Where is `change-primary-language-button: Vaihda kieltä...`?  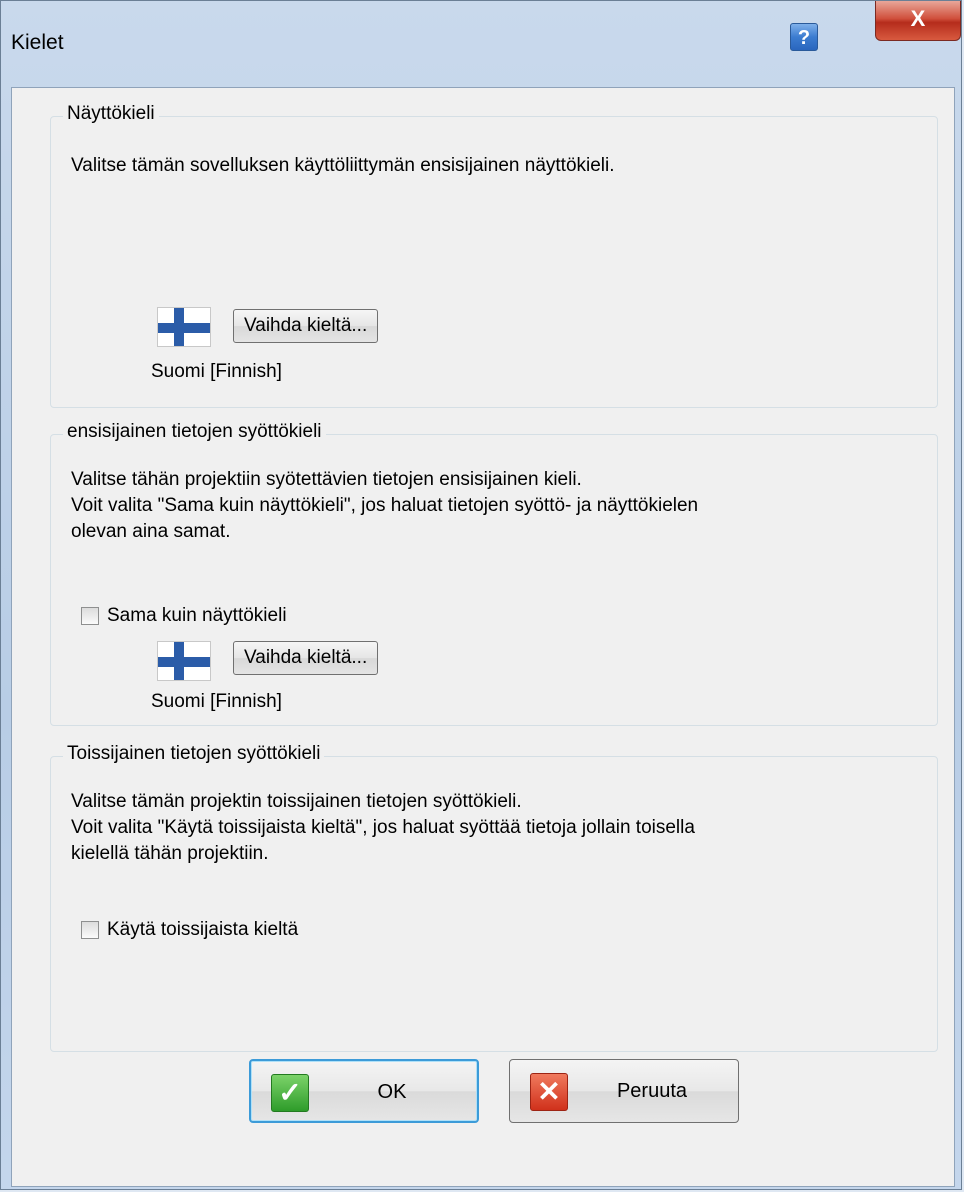 change-primary-language-button: Vaihda kieltä... is located at coordinates (306, 658).